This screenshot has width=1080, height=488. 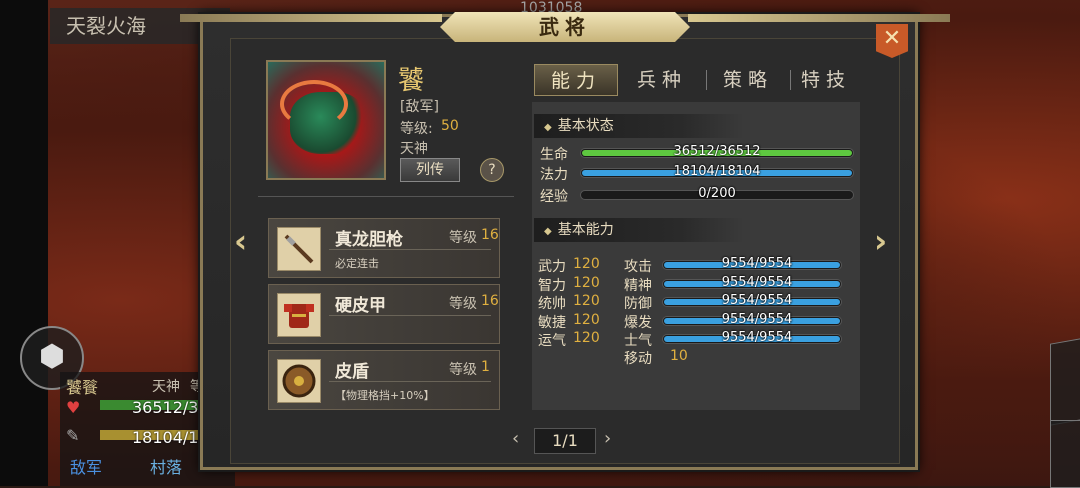 What do you see at coordinates (430, 170) in the screenshot?
I see `biography-button: 列传` at bounding box center [430, 170].